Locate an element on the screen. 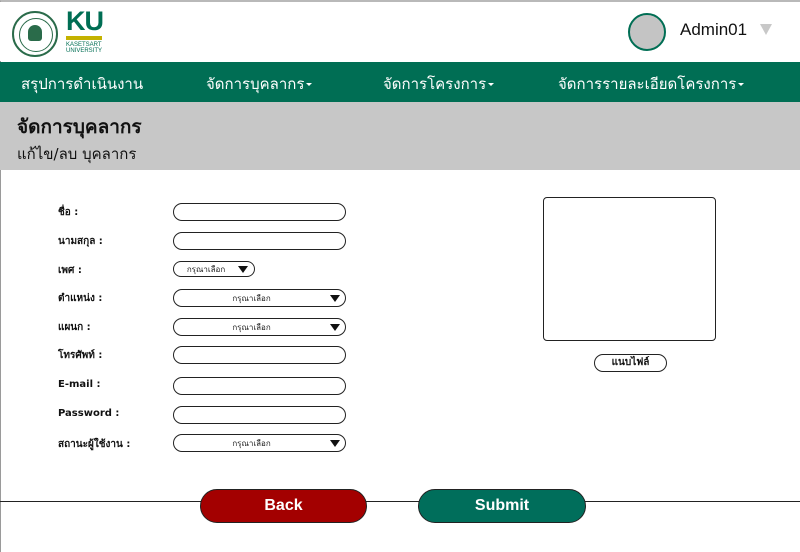 Image resolution: width=800 pixels, height=552 pixels. user-status-select: กรุณาเลือก is located at coordinates (259, 443).